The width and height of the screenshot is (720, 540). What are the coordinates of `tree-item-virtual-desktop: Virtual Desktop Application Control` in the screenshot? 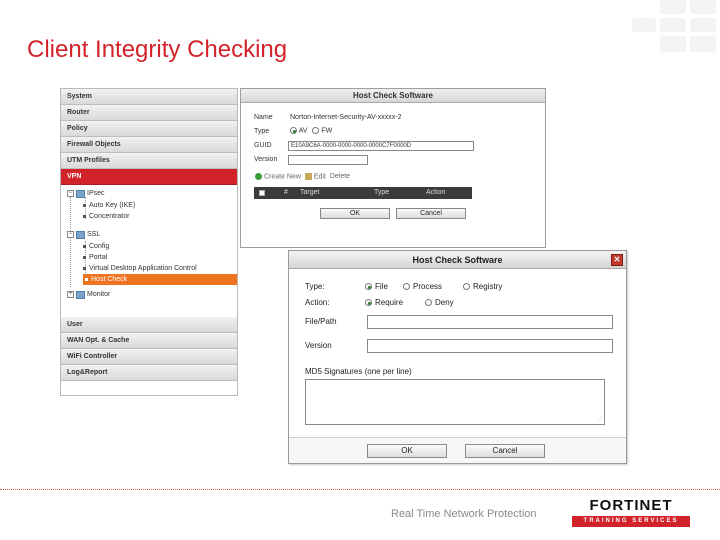 It's located at (140, 268).